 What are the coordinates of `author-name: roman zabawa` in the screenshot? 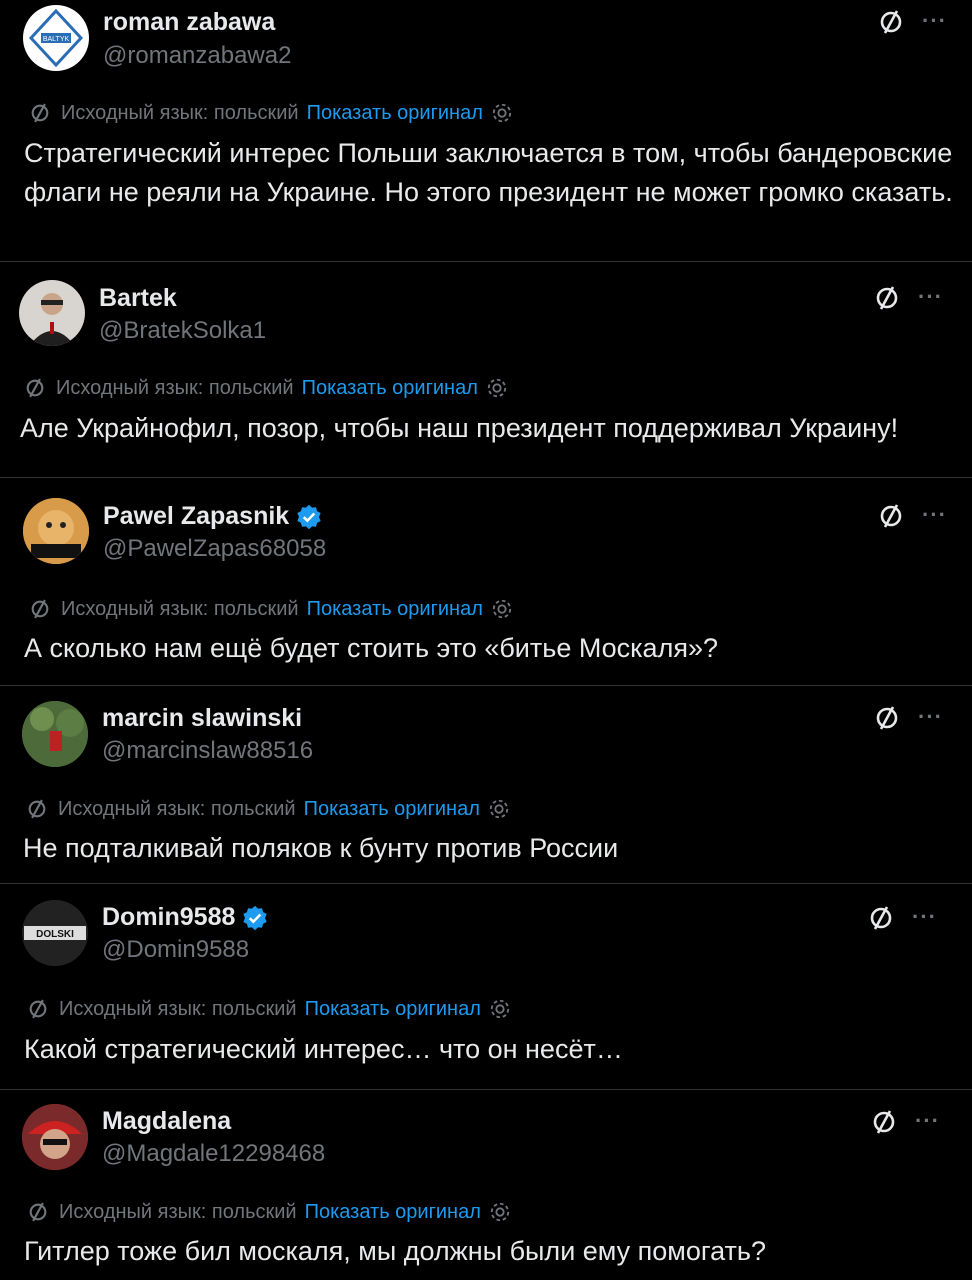 It's located at (189, 22).